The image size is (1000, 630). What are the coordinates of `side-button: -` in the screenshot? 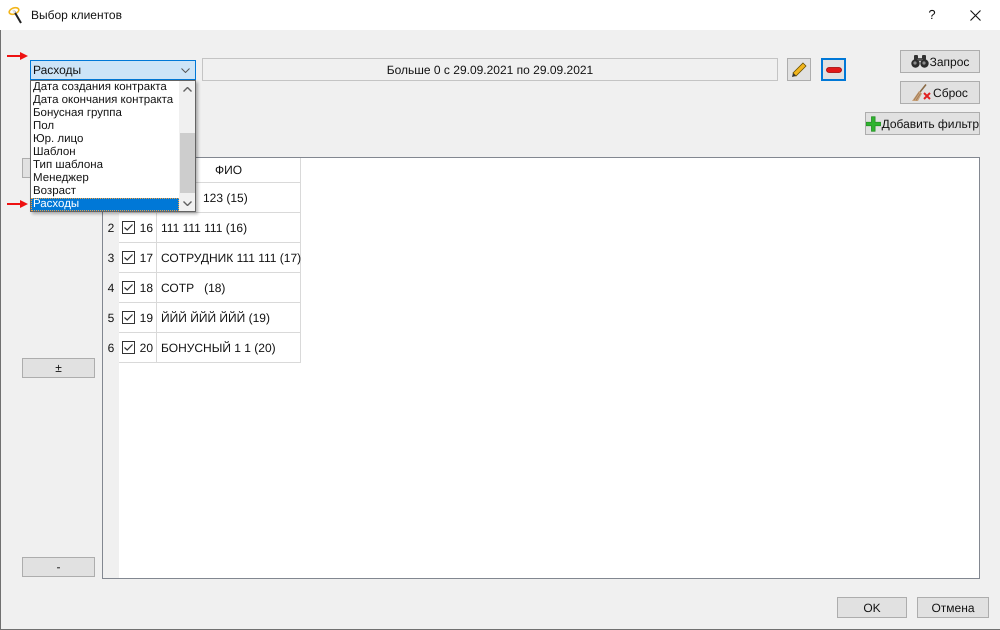 It's located at (58, 567).